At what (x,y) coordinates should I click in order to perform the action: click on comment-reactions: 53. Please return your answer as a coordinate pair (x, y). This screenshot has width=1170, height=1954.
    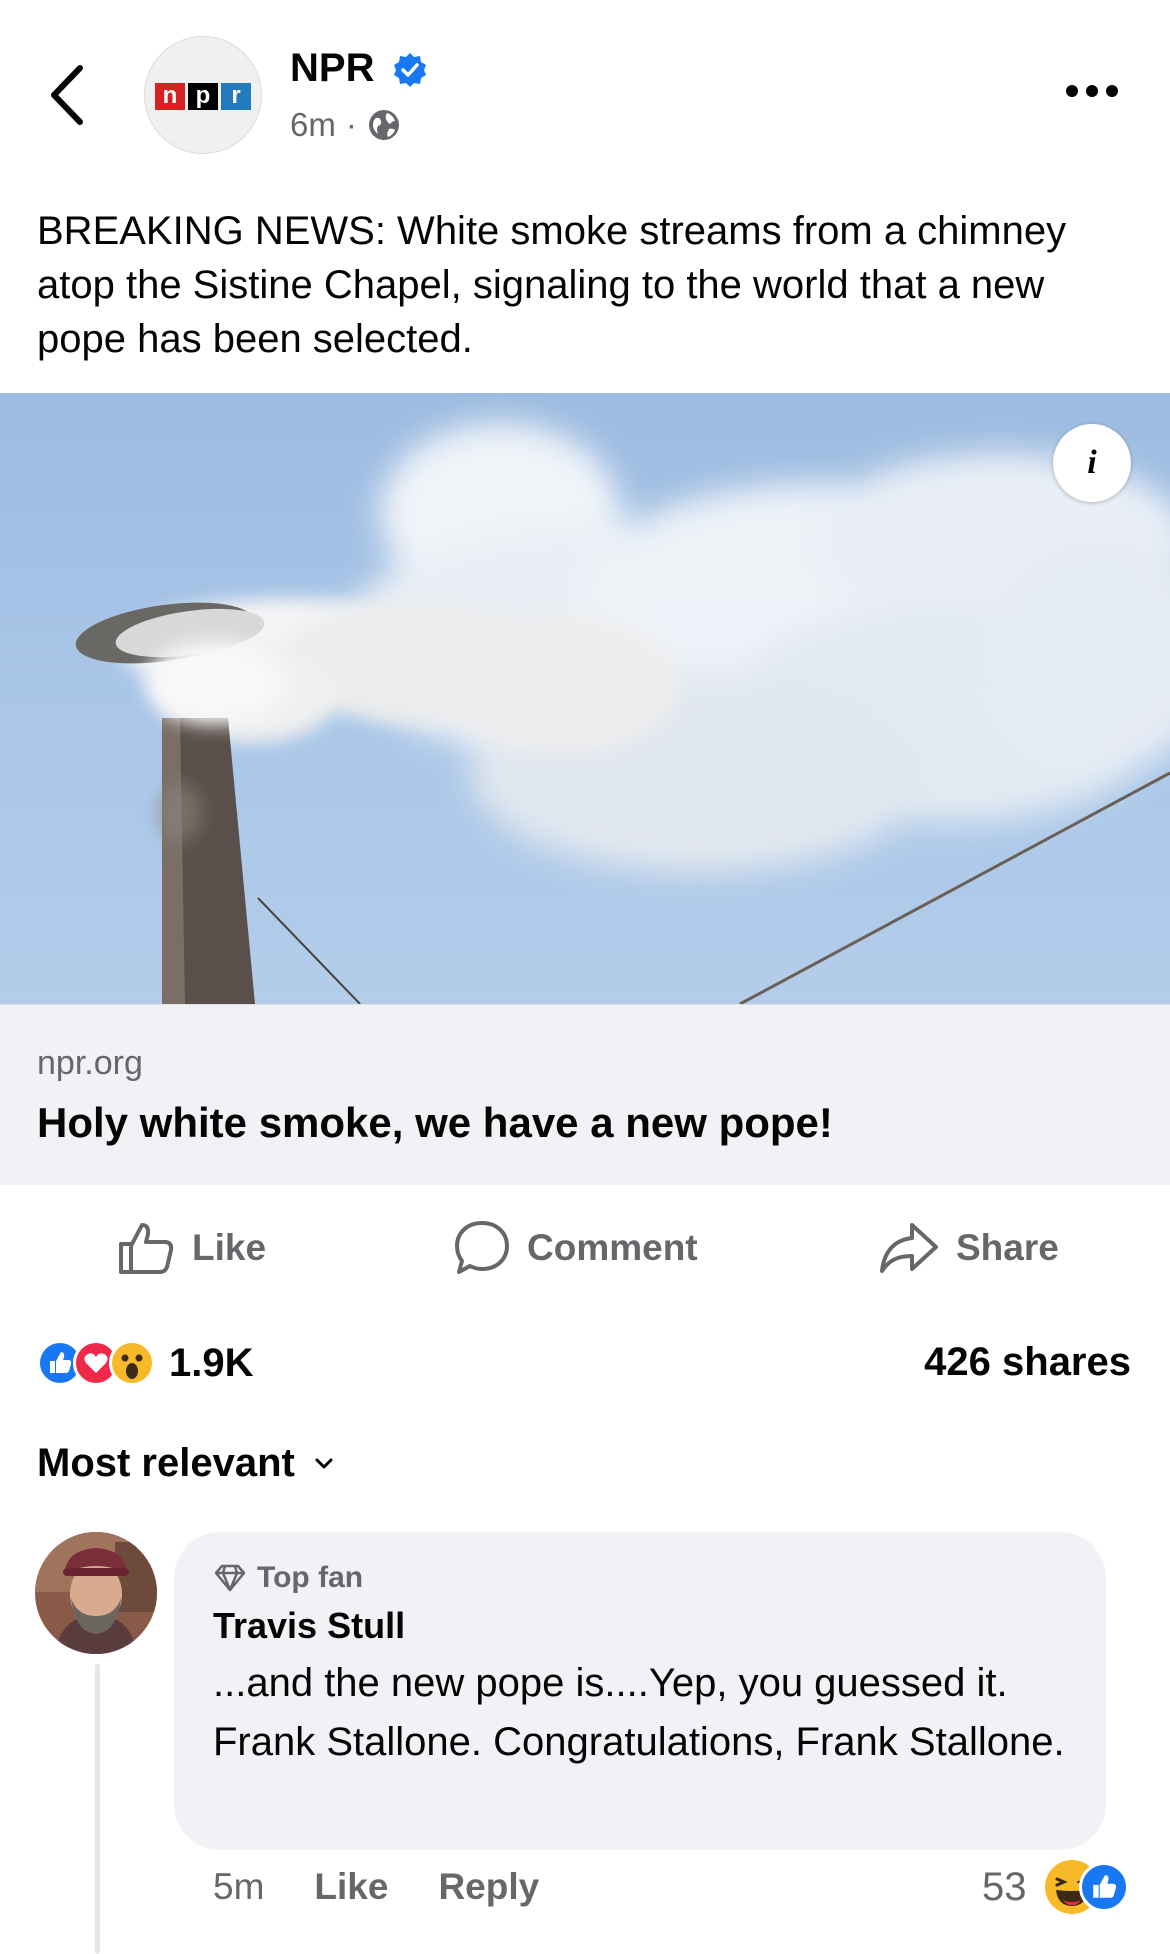
    Looking at the image, I should click on (1055, 1887).